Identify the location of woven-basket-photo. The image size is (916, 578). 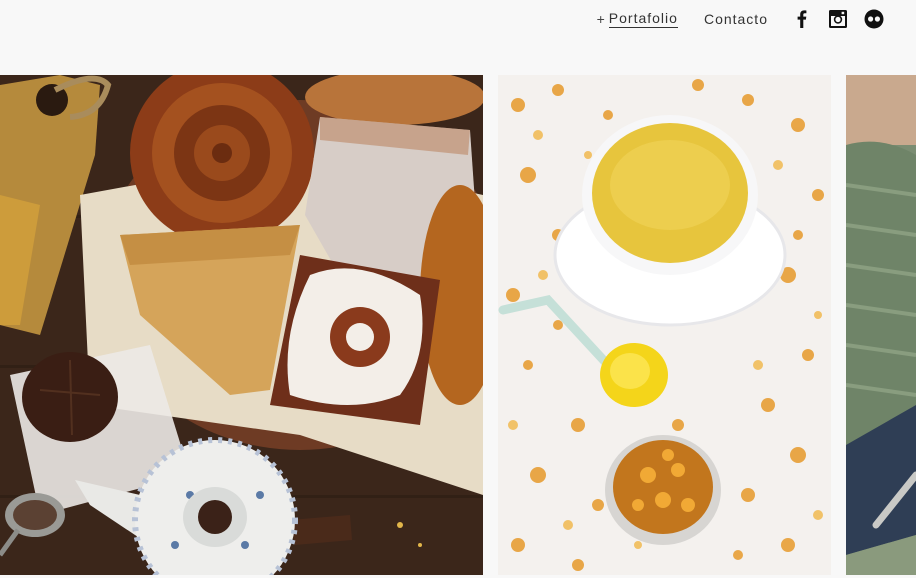
(881, 325).